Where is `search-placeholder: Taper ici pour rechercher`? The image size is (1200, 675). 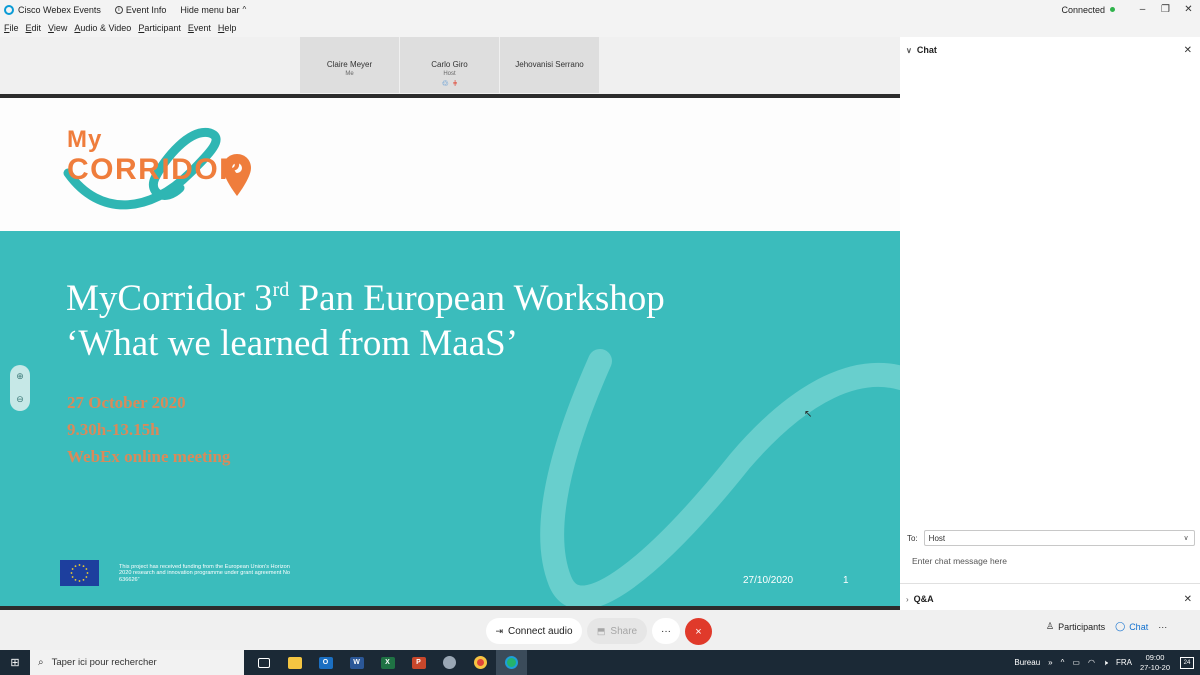 search-placeholder: Taper ici pour rechercher is located at coordinates (104, 662).